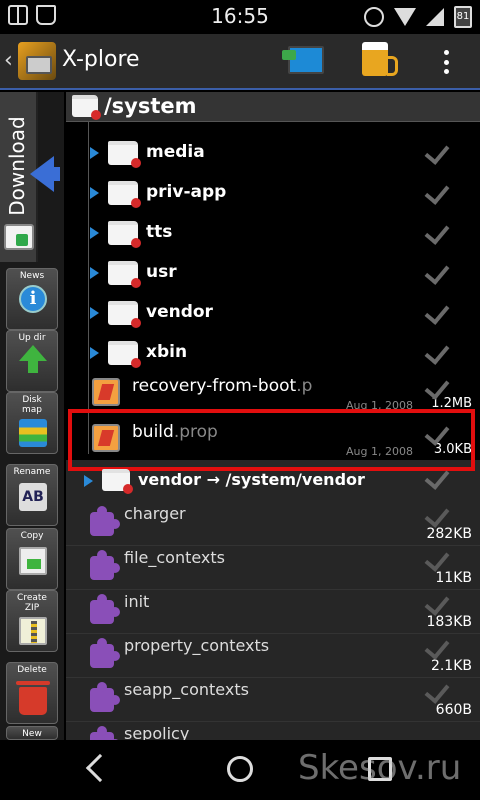  What do you see at coordinates (273, 700) in the screenshot?
I see `vendor-file-row: seapp_contexts 660B` at bounding box center [273, 700].